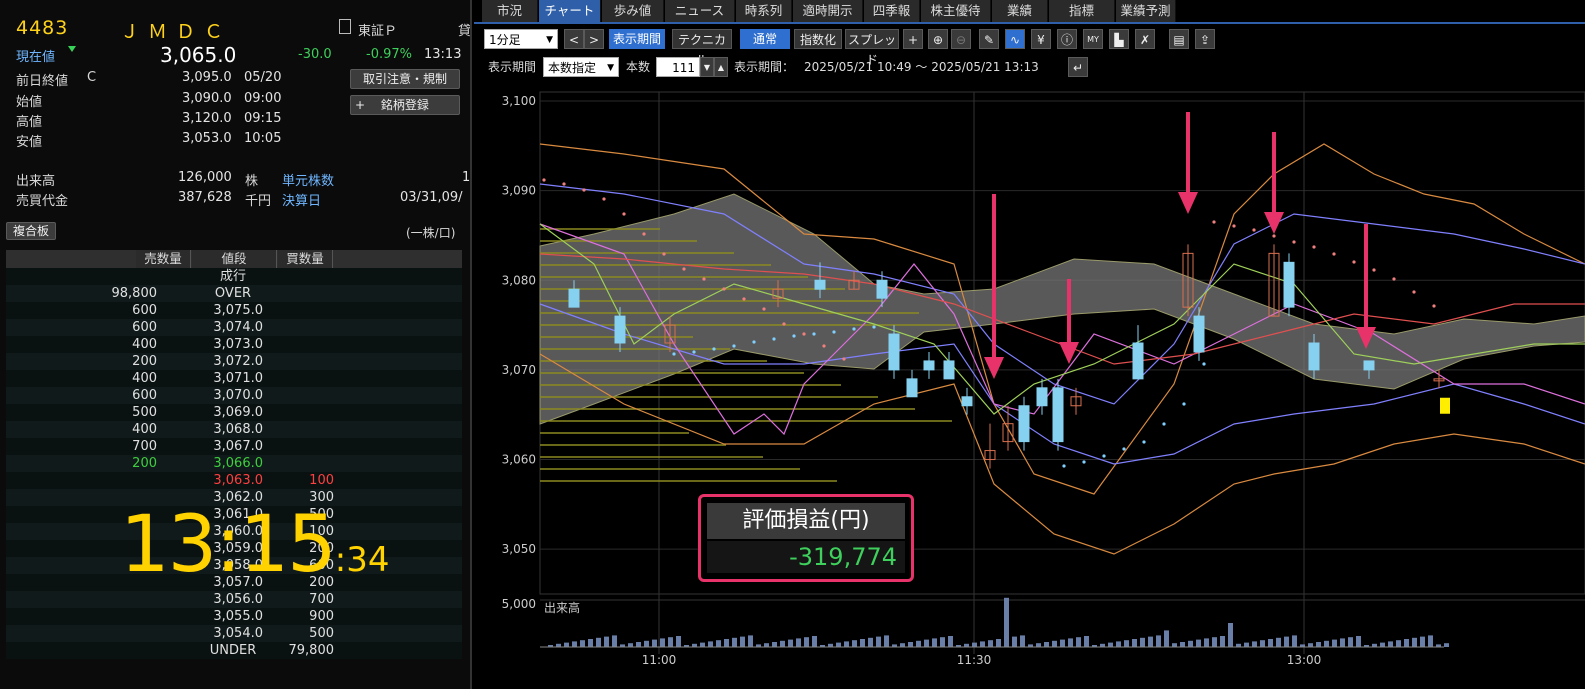  Describe the element at coordinates (234, 395) in the screenshot. I see `board-row: 600 3,070.0` at that location.